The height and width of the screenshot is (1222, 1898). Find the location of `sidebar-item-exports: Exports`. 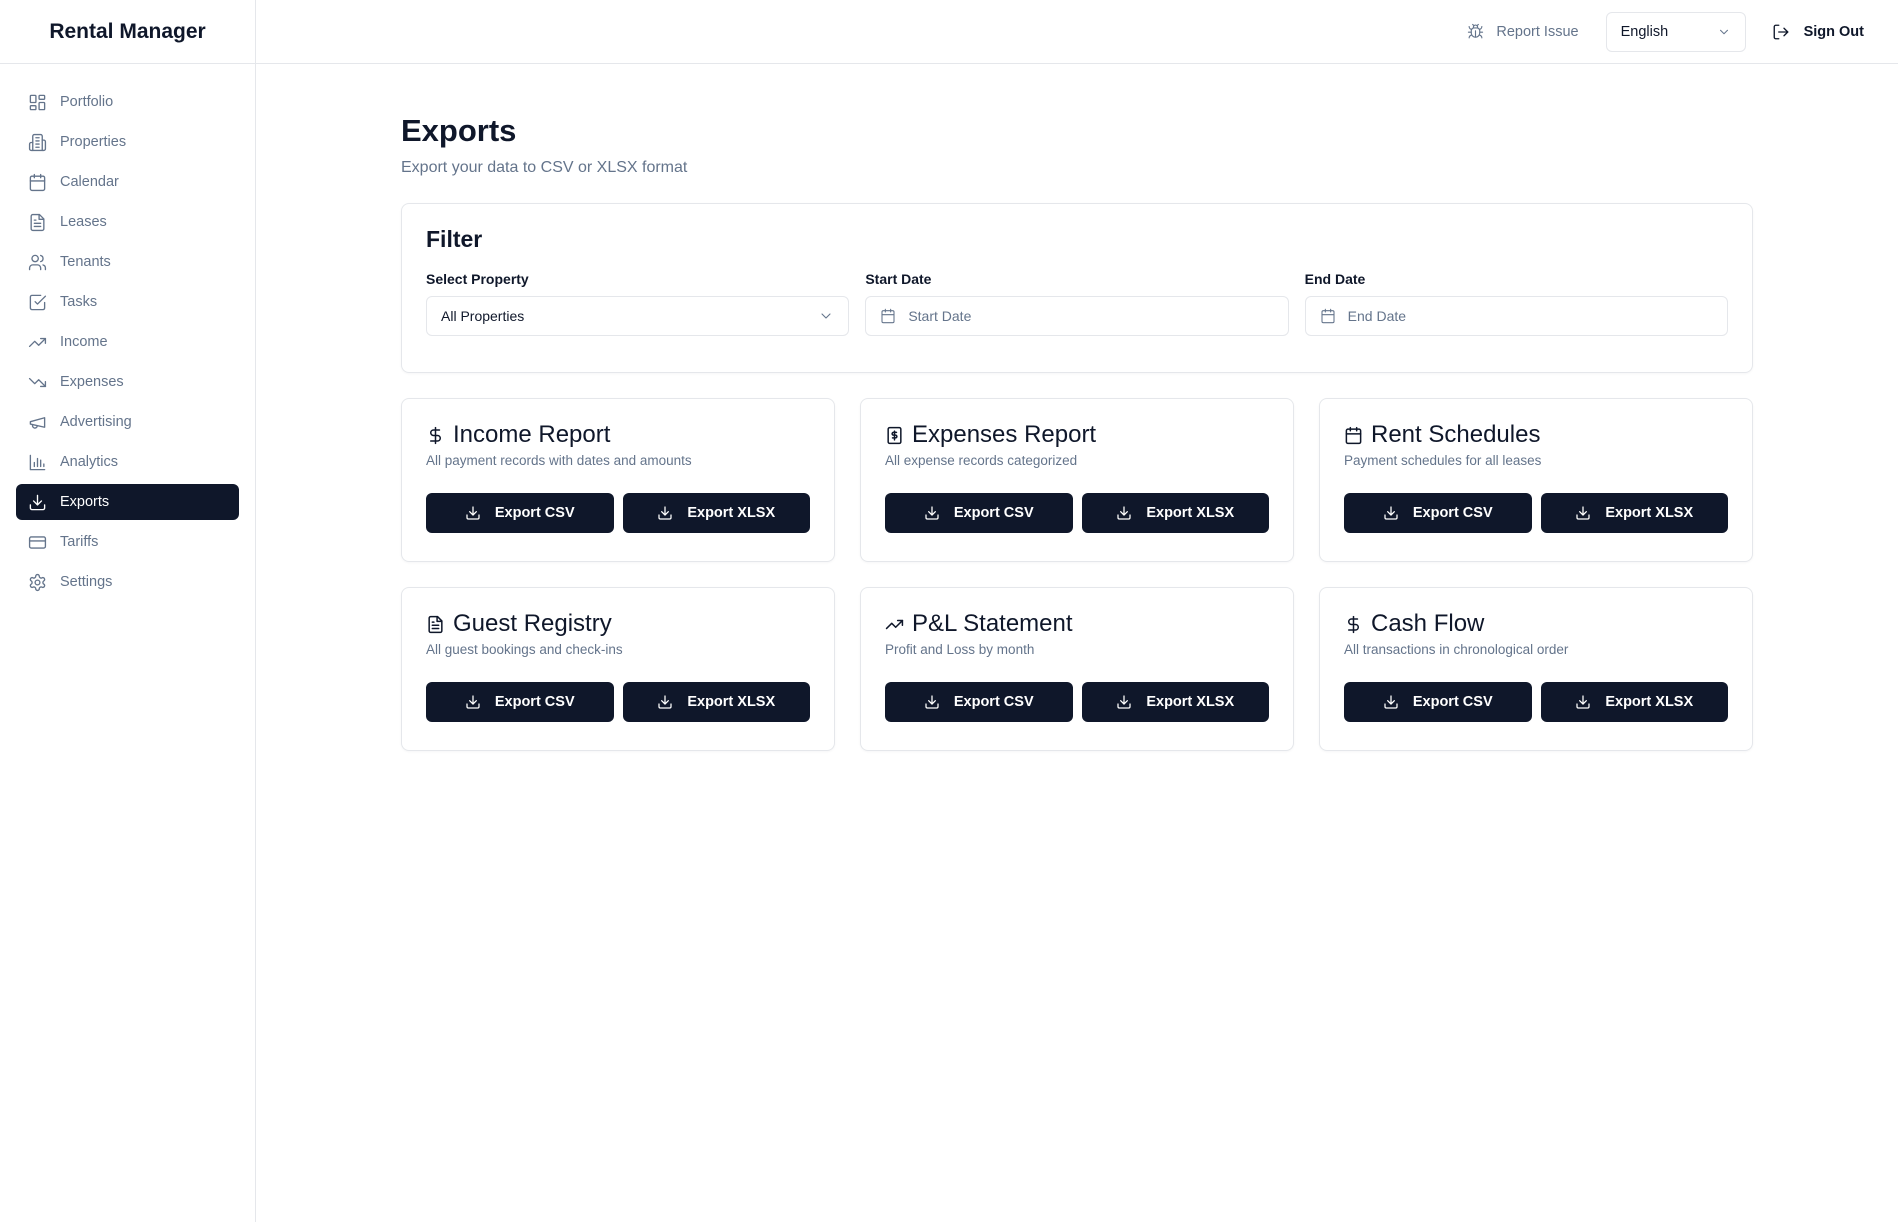

sidebar-item-exports: Exports is located at coordinates (127, 502).